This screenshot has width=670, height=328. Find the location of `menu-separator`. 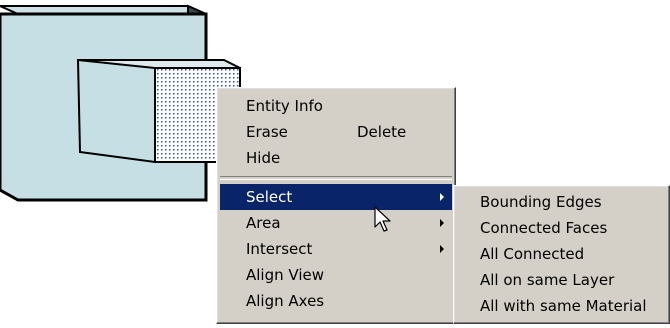

menu-separator is located at coordinates (336, 178).